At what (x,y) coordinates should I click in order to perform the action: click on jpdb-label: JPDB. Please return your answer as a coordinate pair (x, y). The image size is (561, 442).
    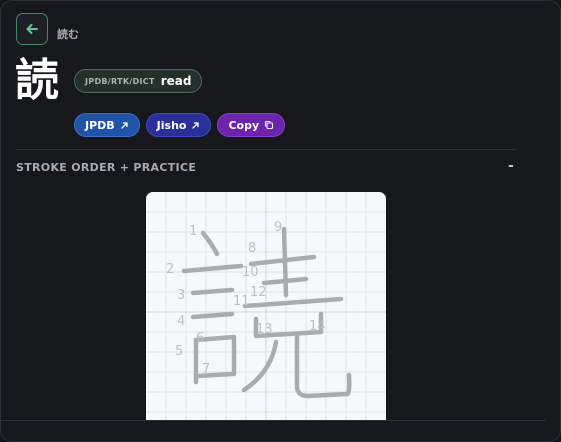
    Looking at the image, I should click on (100, 125).